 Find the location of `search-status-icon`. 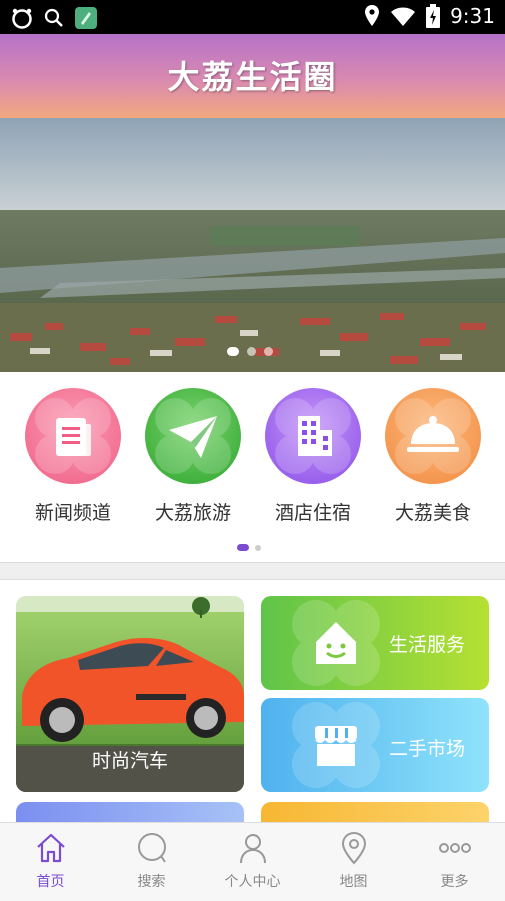

search-status-icon is located at coordinates (53, 17).